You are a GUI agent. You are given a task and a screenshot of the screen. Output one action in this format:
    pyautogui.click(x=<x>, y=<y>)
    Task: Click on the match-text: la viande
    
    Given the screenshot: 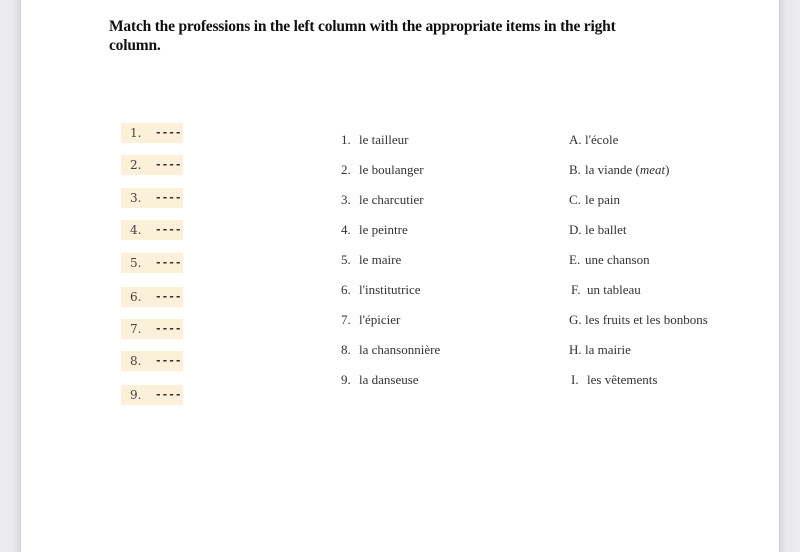 What is the action you would take?
    pyautogui.click(x=609, y=169)
    